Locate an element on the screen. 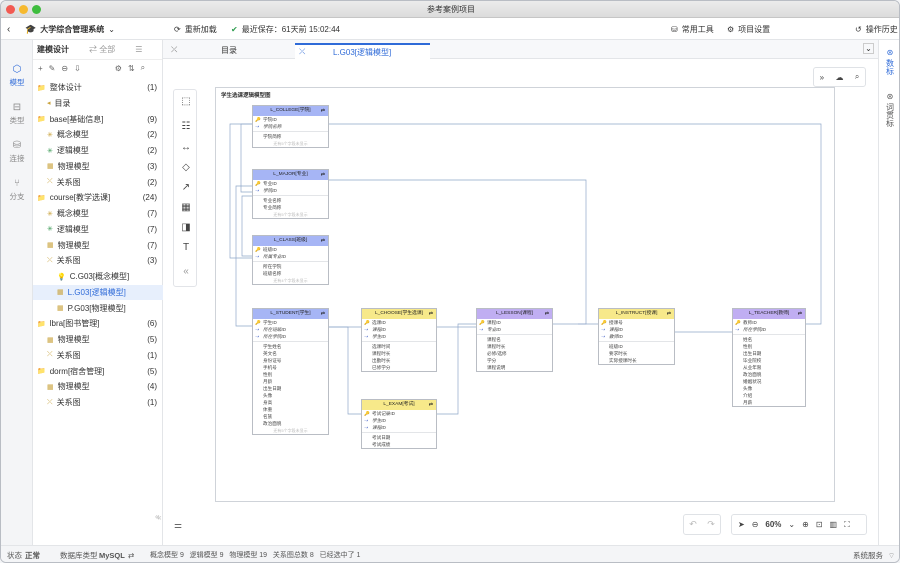  rail-type: ⊟ 类型 is located at coordinates (17, 114).